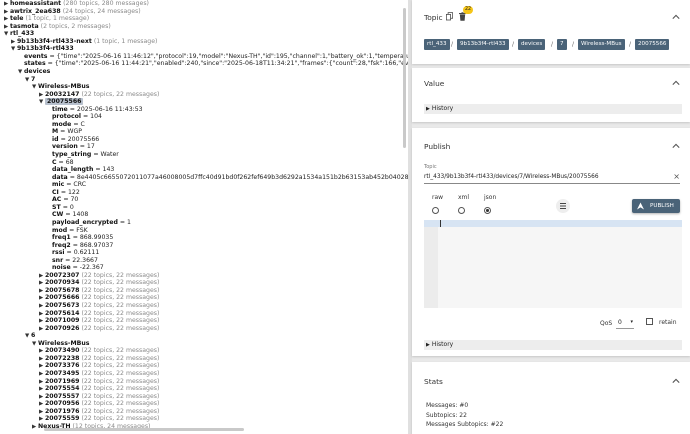 This screenshot has height=434, width=690. I want to click on send-icon, so click(640, 209).